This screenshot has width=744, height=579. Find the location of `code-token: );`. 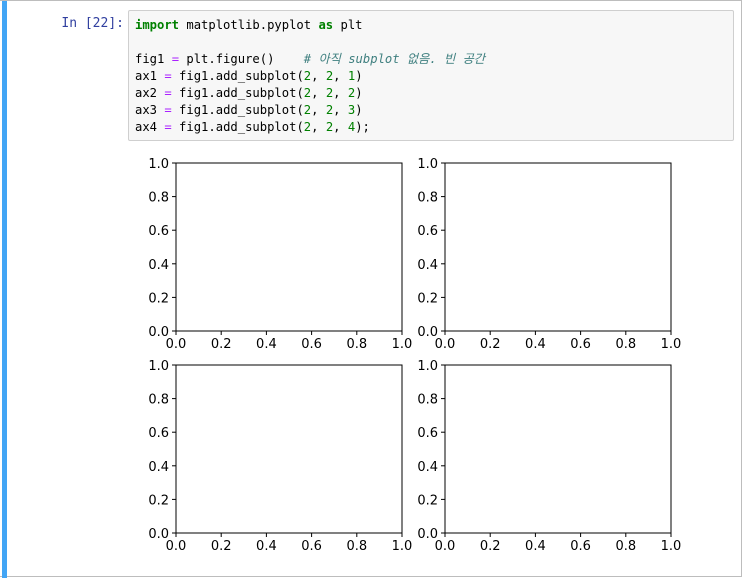

code-token: ); is located at coordinates (362, 127).